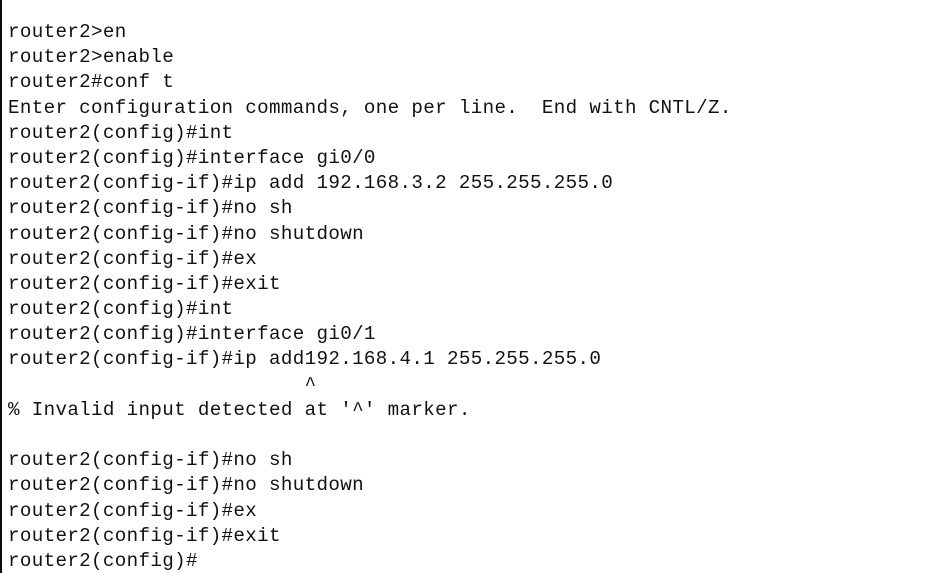 Image resolution: width=935 pixels, height=573 pixels. Describe the element at coordinates (239, 409) in the screenshot. I see `terminal-line: % Invalid input detected at '^' marker.` at that location.